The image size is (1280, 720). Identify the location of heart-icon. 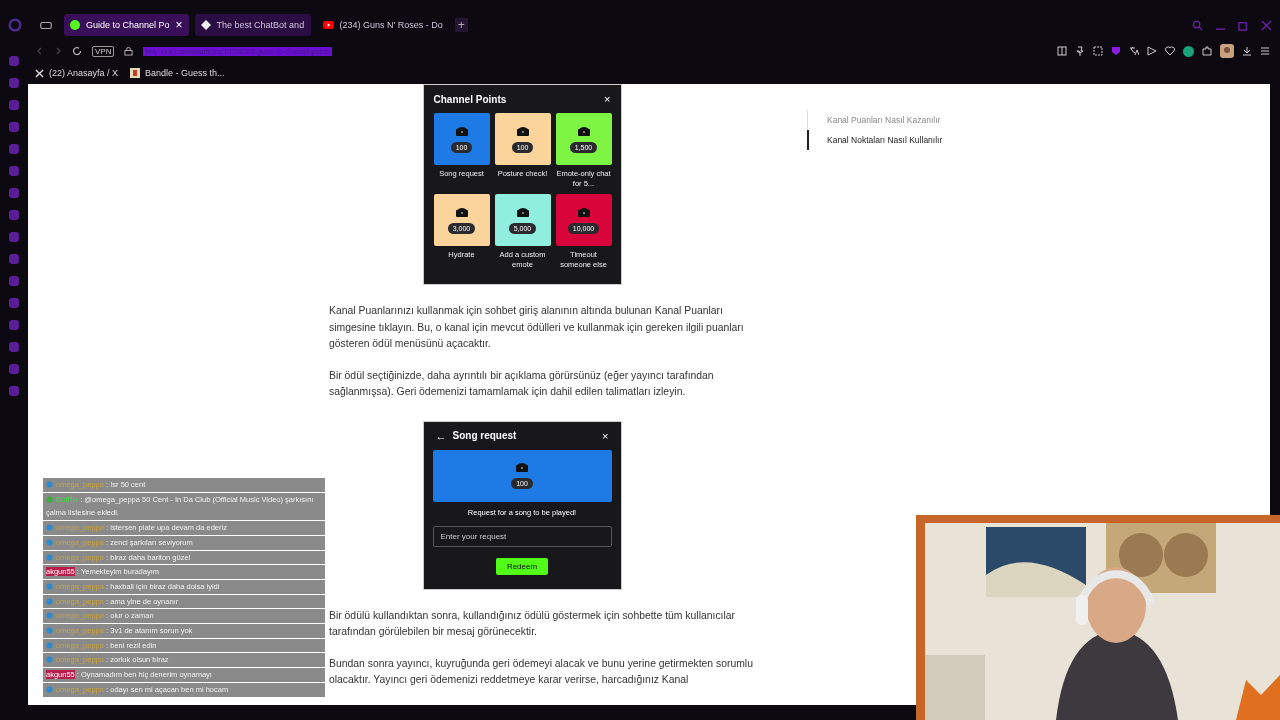
(1170, 51).